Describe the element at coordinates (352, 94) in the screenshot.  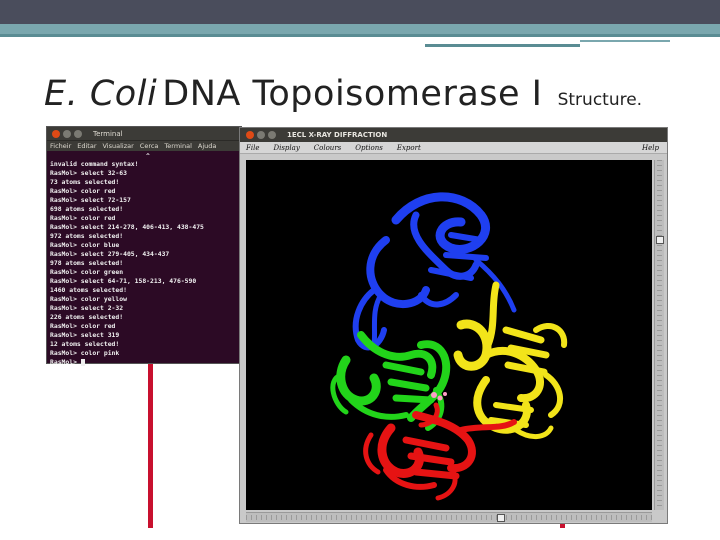
I see `title-protein: DNA Topoisomerase I` at that location.